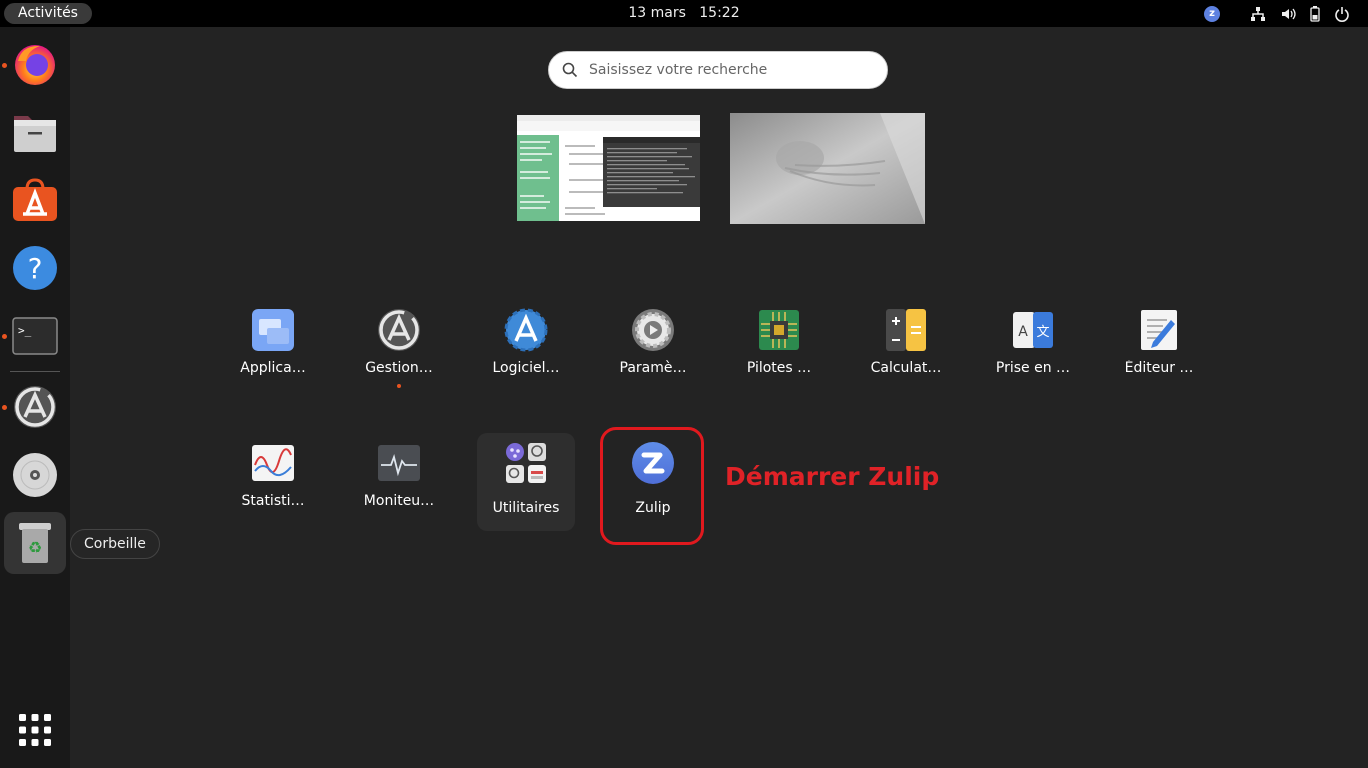 This screenshot has width=1368, height=768. Describe the element at coordinates (734, 70) in the screenshot. I see `search-input` at that location.